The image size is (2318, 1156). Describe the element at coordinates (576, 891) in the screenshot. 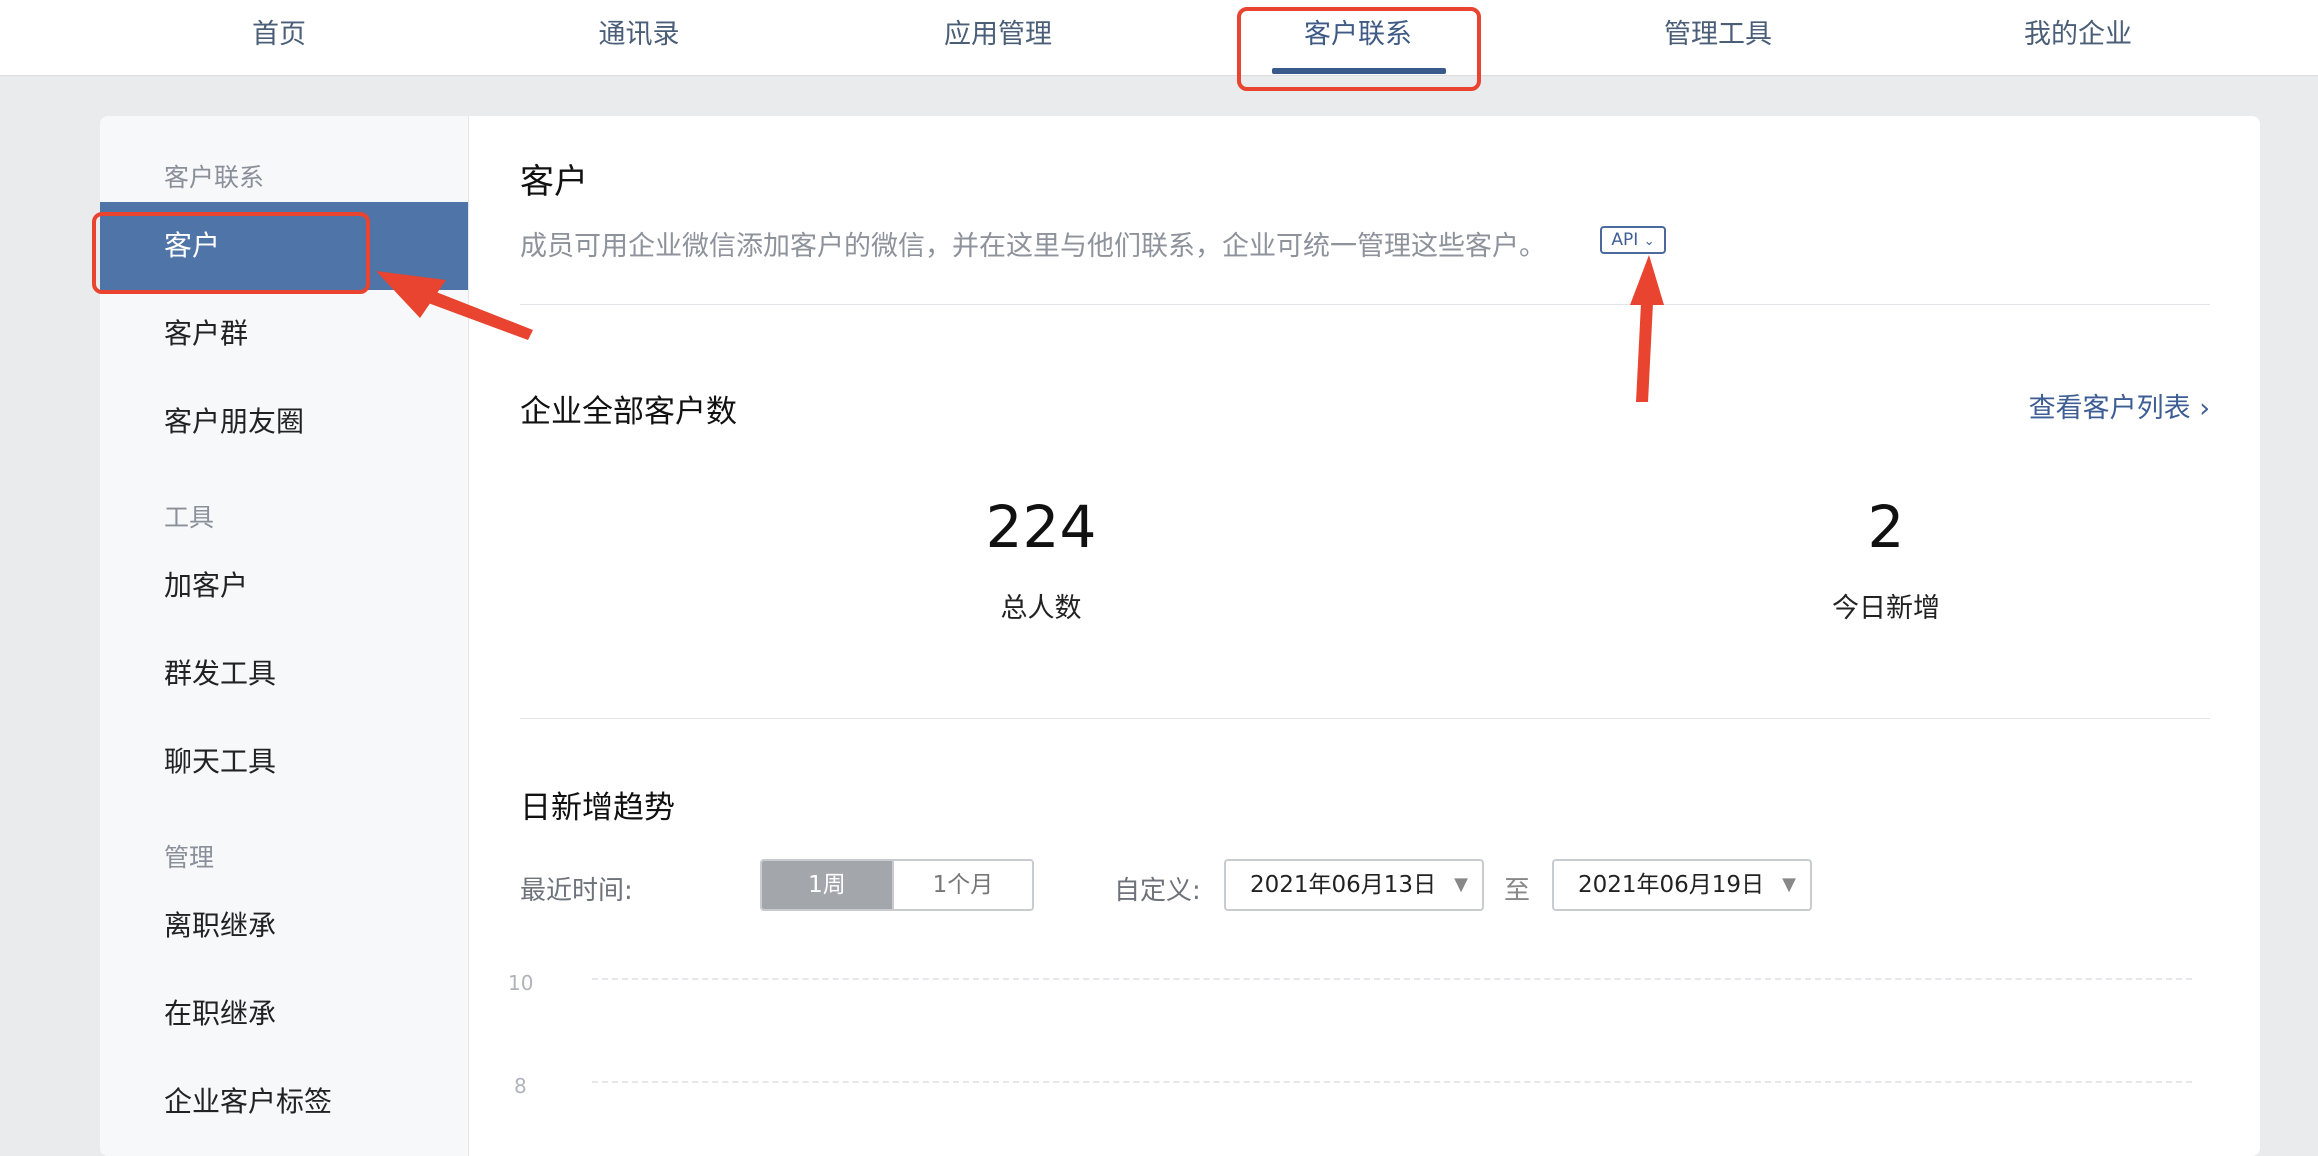

I see `recent-time-label: 最近时间:` at that location.